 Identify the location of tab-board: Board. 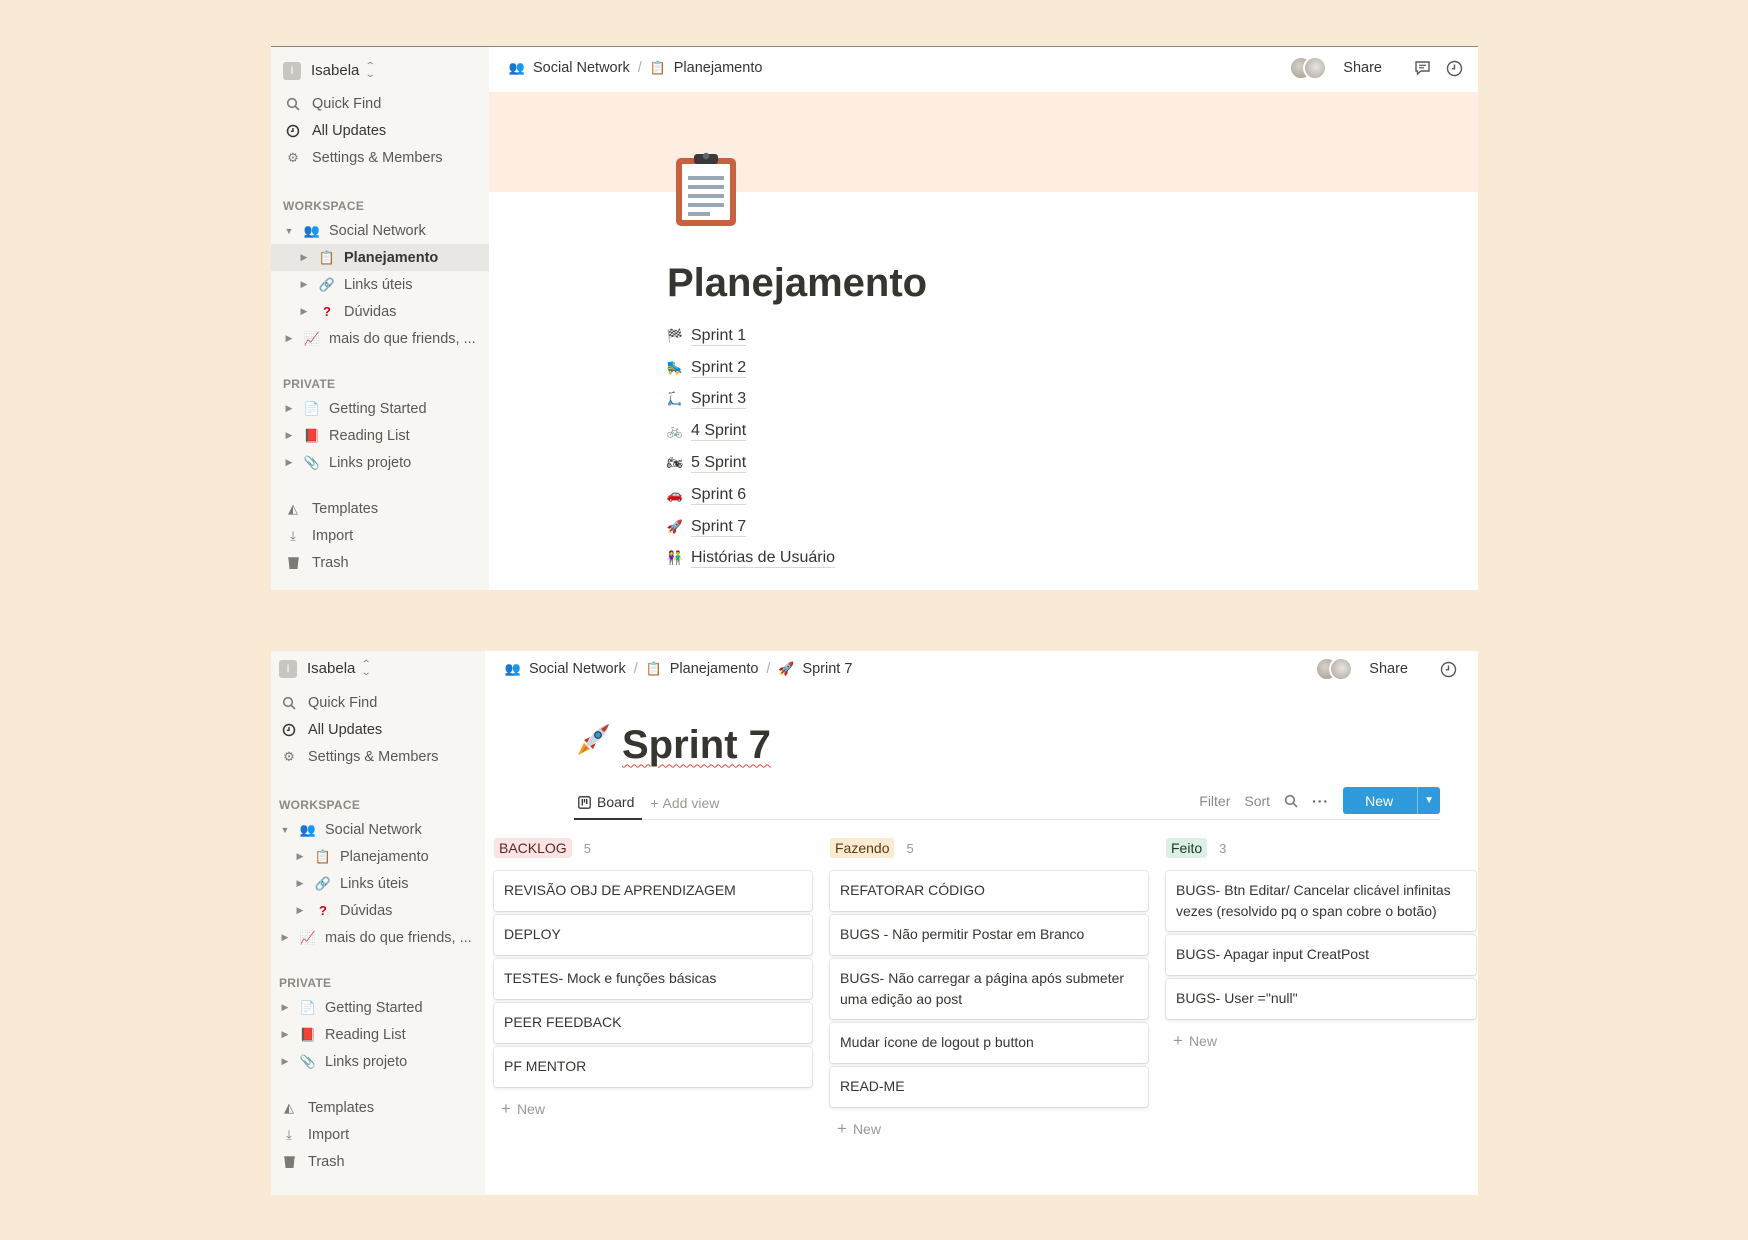
(608, 803).